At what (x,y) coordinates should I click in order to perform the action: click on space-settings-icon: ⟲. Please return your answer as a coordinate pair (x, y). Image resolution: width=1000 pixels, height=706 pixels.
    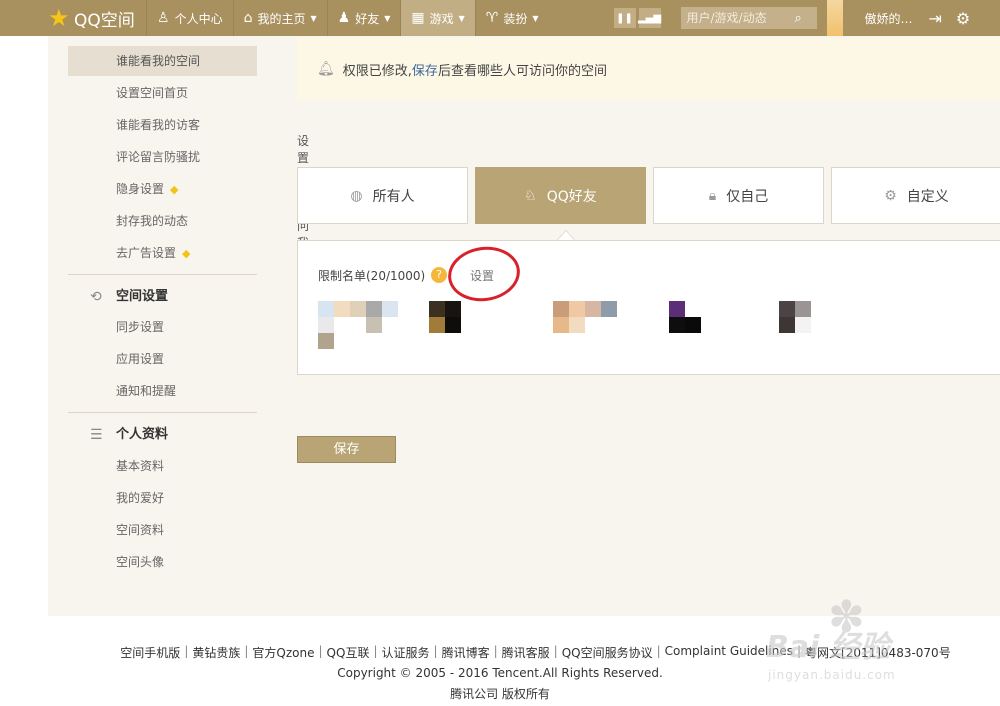
    Looking at the image, I should click on (96, 297).